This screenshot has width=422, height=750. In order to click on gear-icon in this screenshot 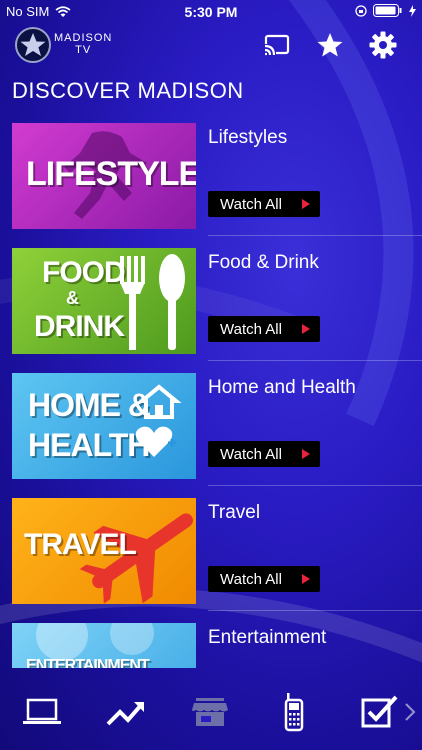, I will do `click(383, 45)`.